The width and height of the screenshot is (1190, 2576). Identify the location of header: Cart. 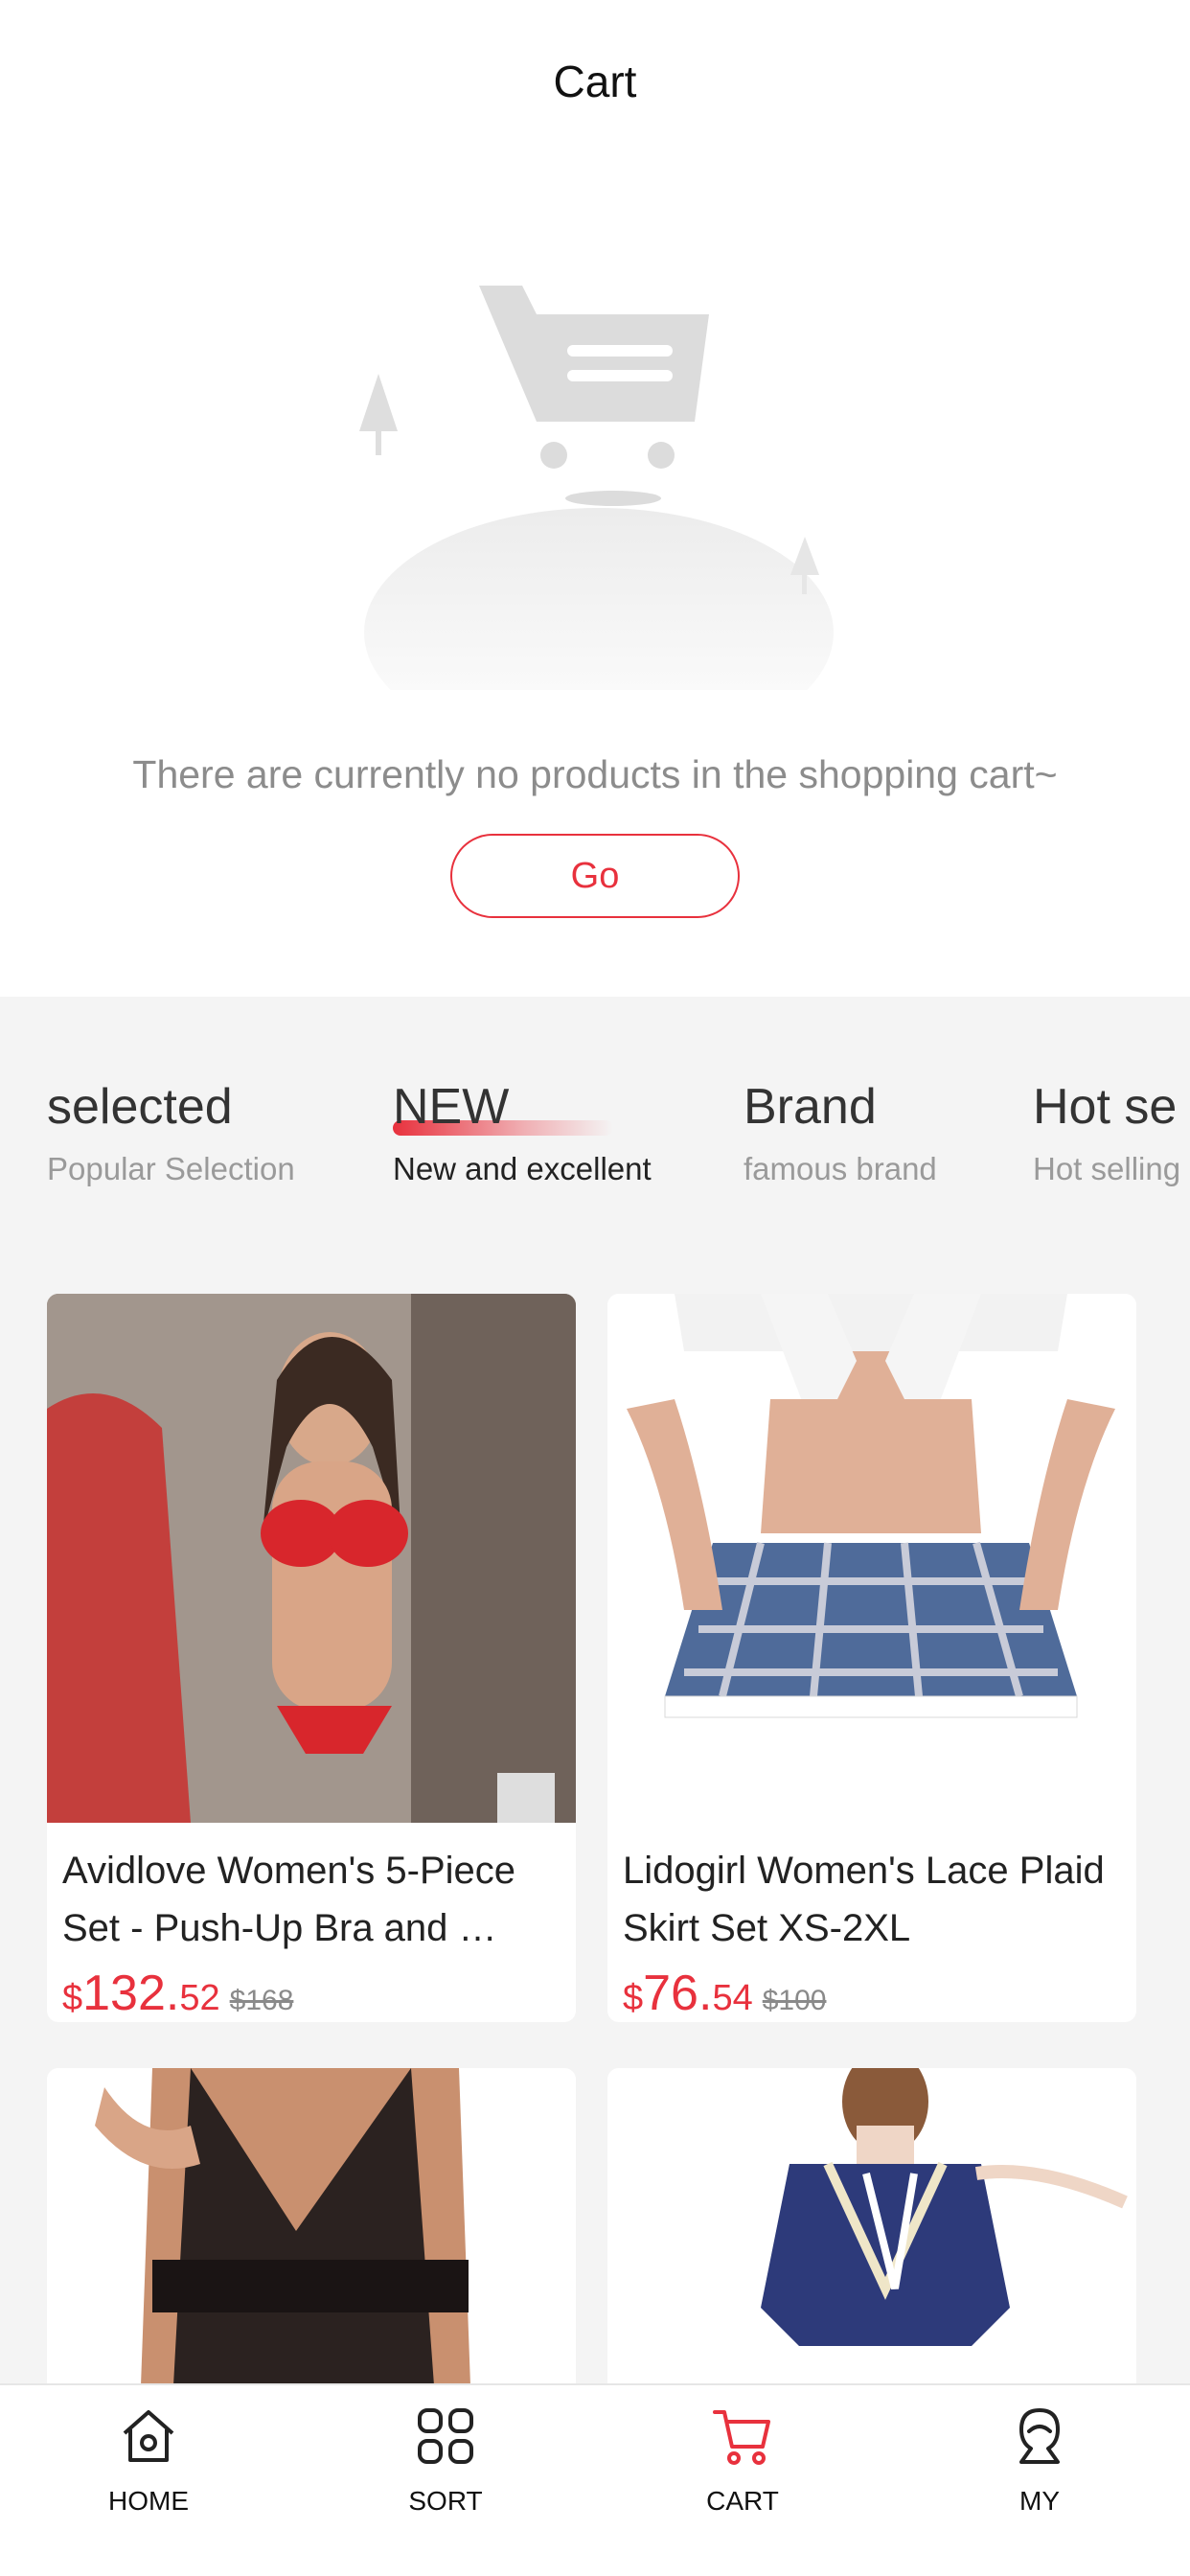
(595, 86).